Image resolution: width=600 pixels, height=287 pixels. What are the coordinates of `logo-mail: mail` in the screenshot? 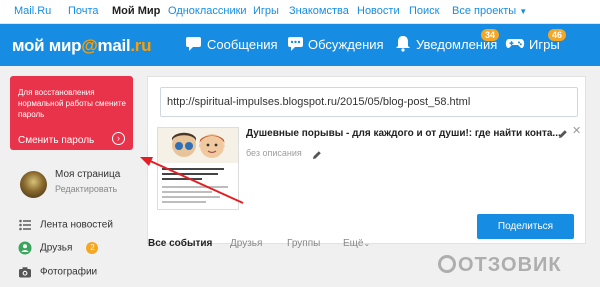 It's located at (114, 45).